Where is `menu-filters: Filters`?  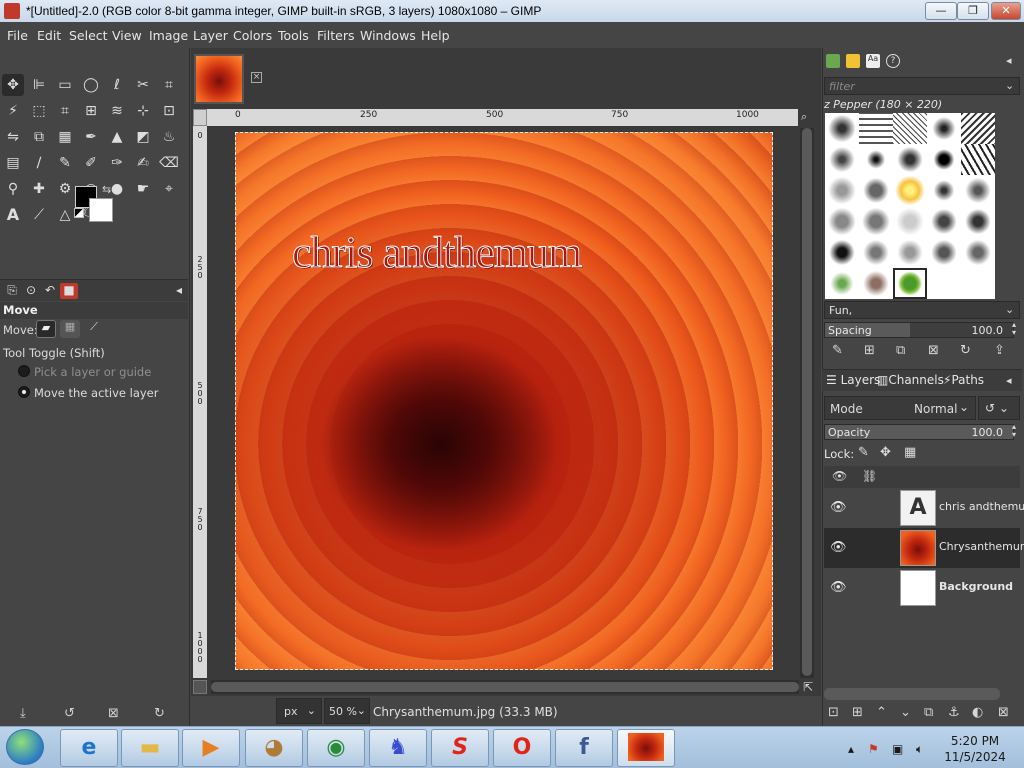 menu-filters: Filters is located at coordinates (335, 35).